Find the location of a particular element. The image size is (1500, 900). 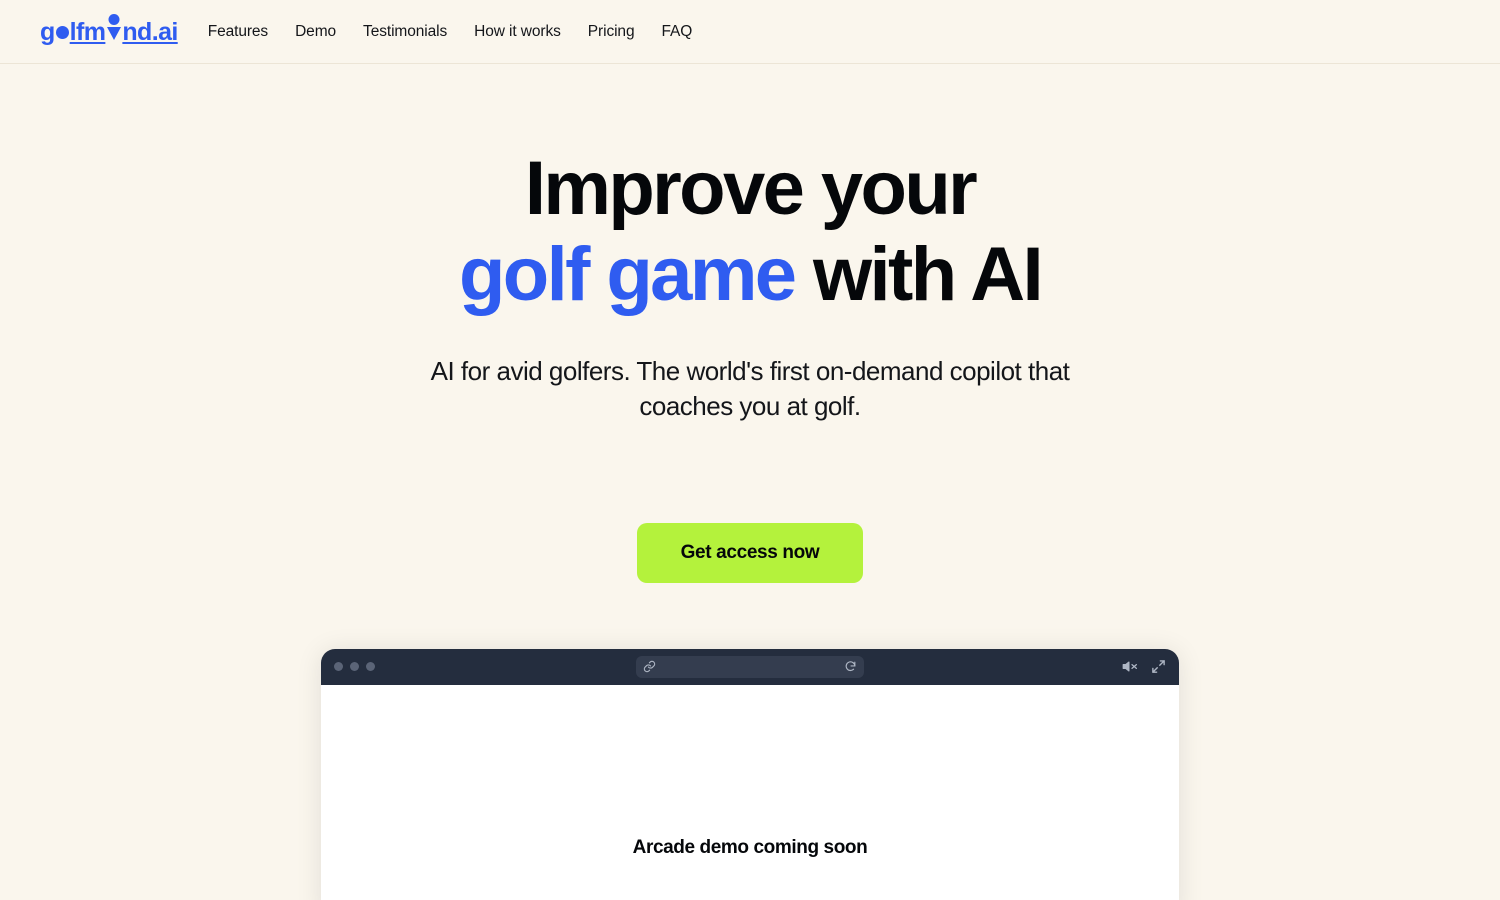

cta-container: Get access now is located at coordinates (750, 552).